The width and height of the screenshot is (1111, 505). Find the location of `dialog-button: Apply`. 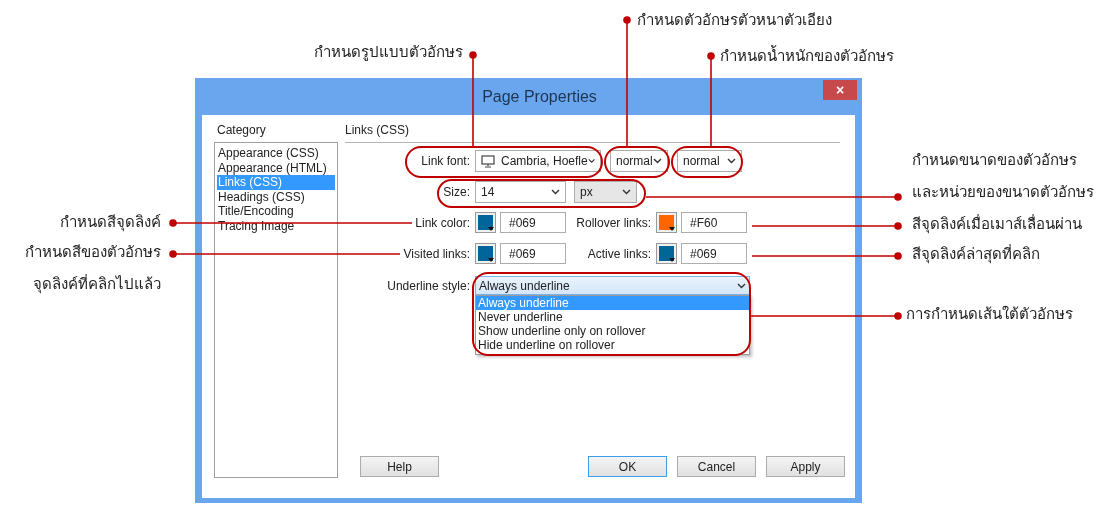

dialog-button: Apply is located at coordinates (805, 466).